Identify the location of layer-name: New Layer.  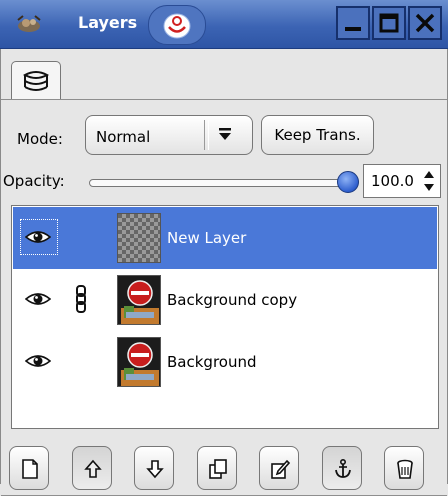
(206, 238).